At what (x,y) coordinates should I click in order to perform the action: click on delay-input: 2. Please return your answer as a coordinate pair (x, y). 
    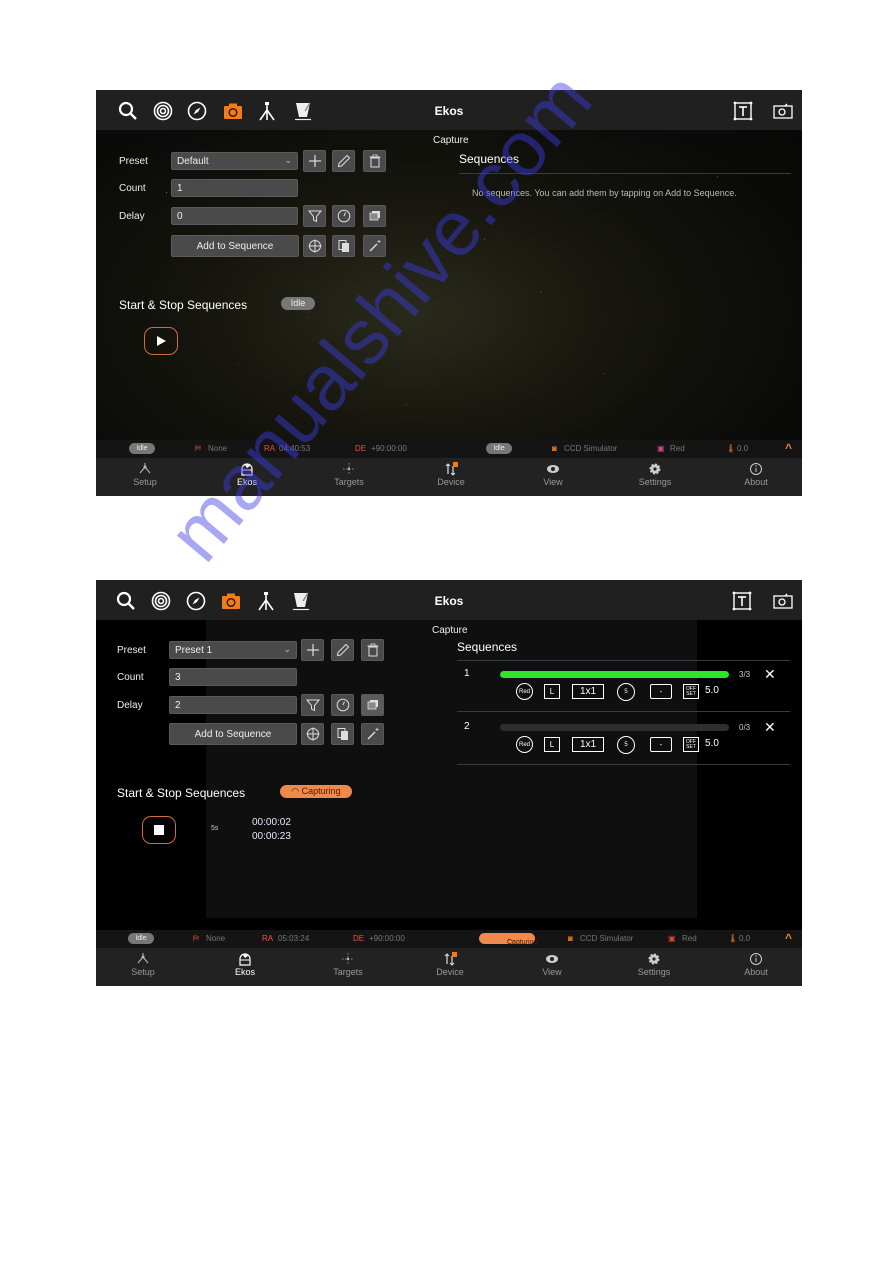
    Looking at the image, I should click on (233, 705).